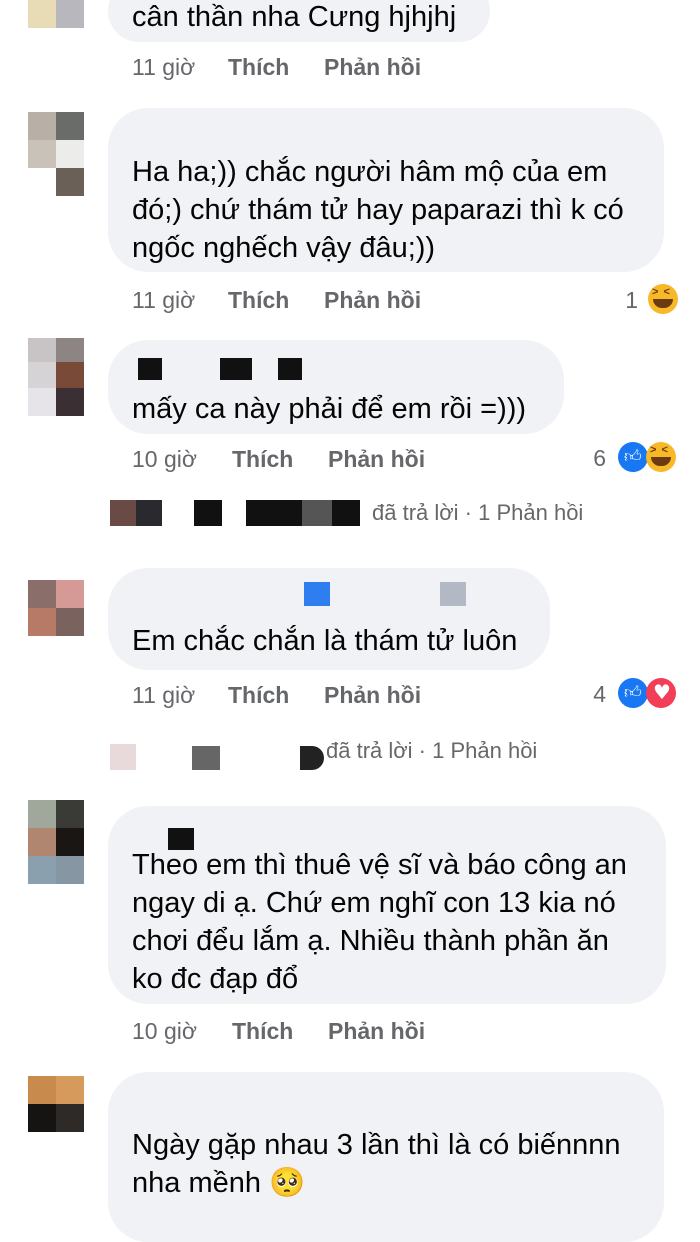 The width and height of the screenshot is (700, 1242). I want to click on reaction-count: 4, so click(599, 694).